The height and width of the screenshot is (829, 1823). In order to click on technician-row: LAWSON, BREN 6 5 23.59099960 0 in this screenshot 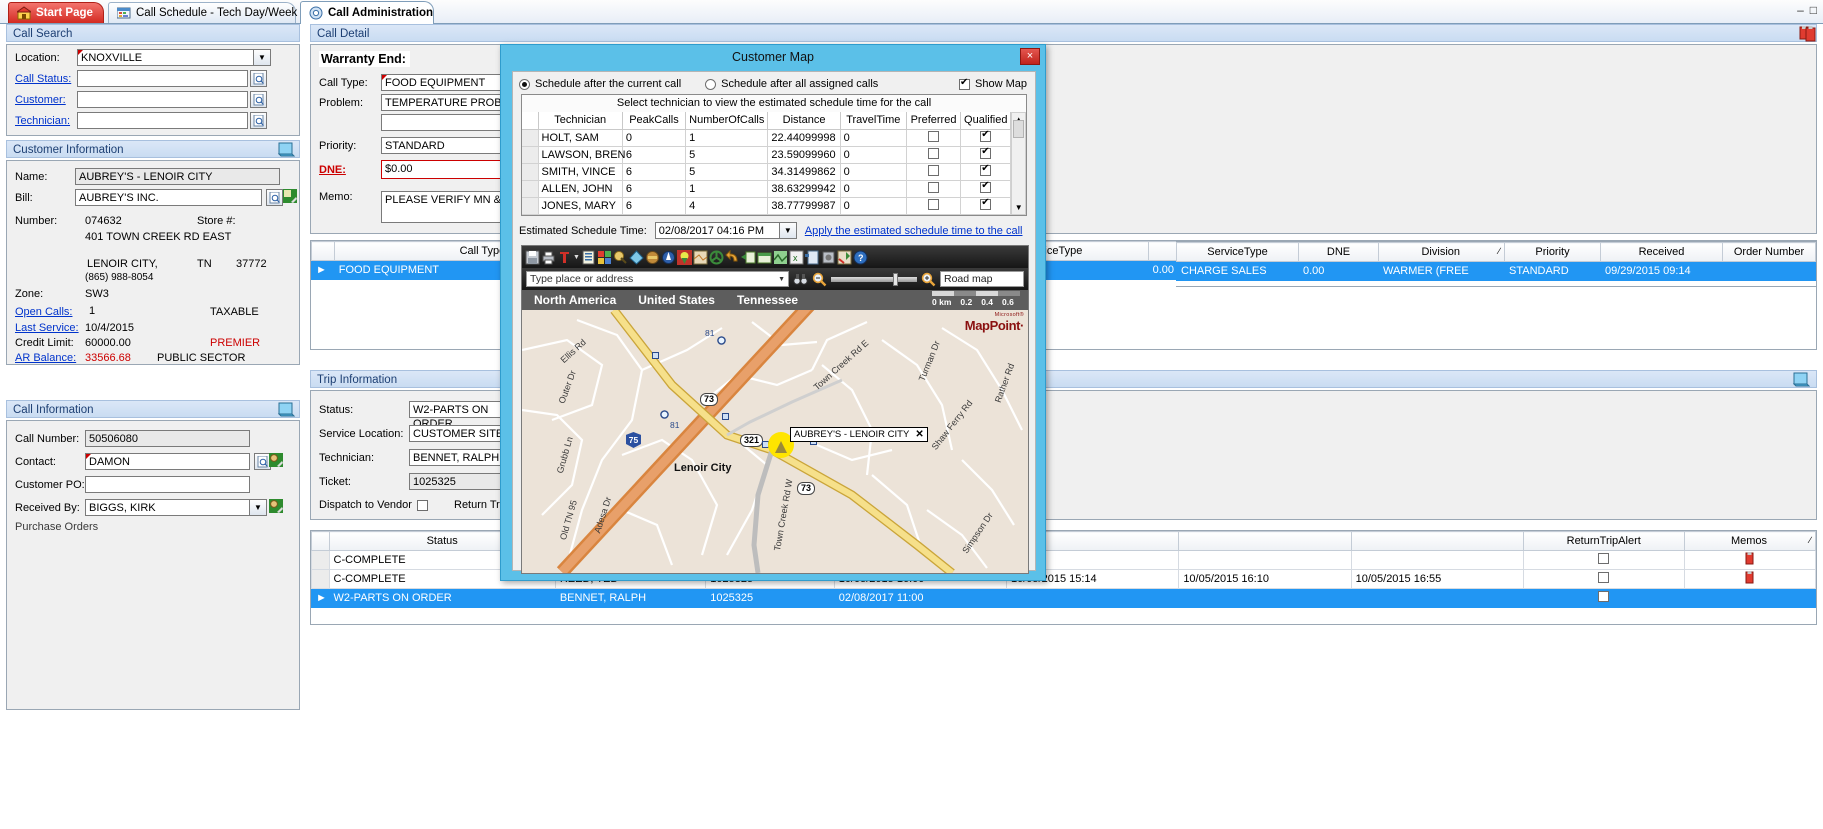, I will do `click(767, 154)`.